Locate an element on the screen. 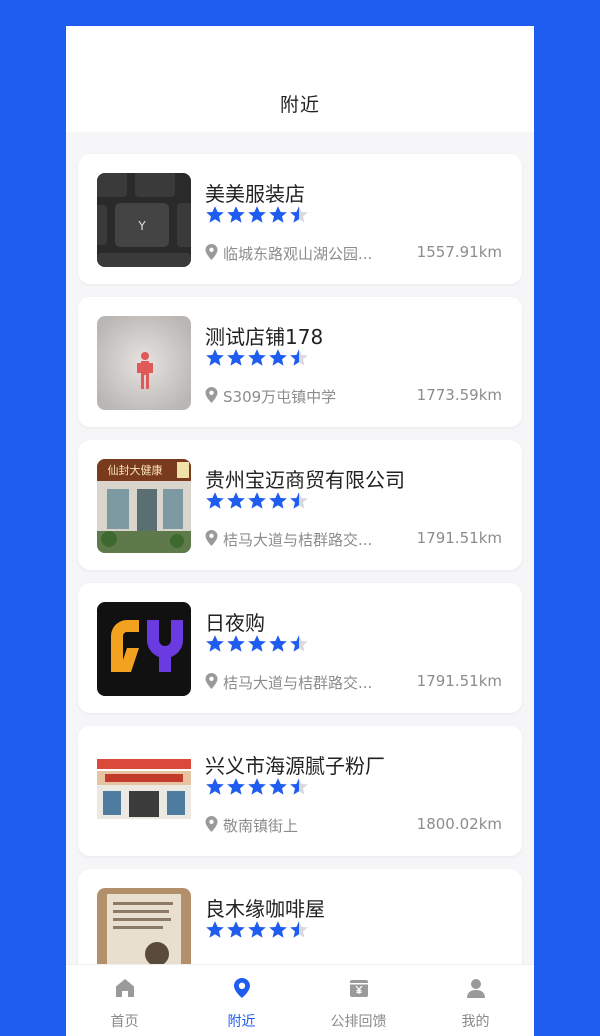 Image resolution: width=600 pixels, height=1036 pixels. store-card: Y 美美服装店 临城东路观山湖公园... 1557.91km is located at coordinates (300, 219).